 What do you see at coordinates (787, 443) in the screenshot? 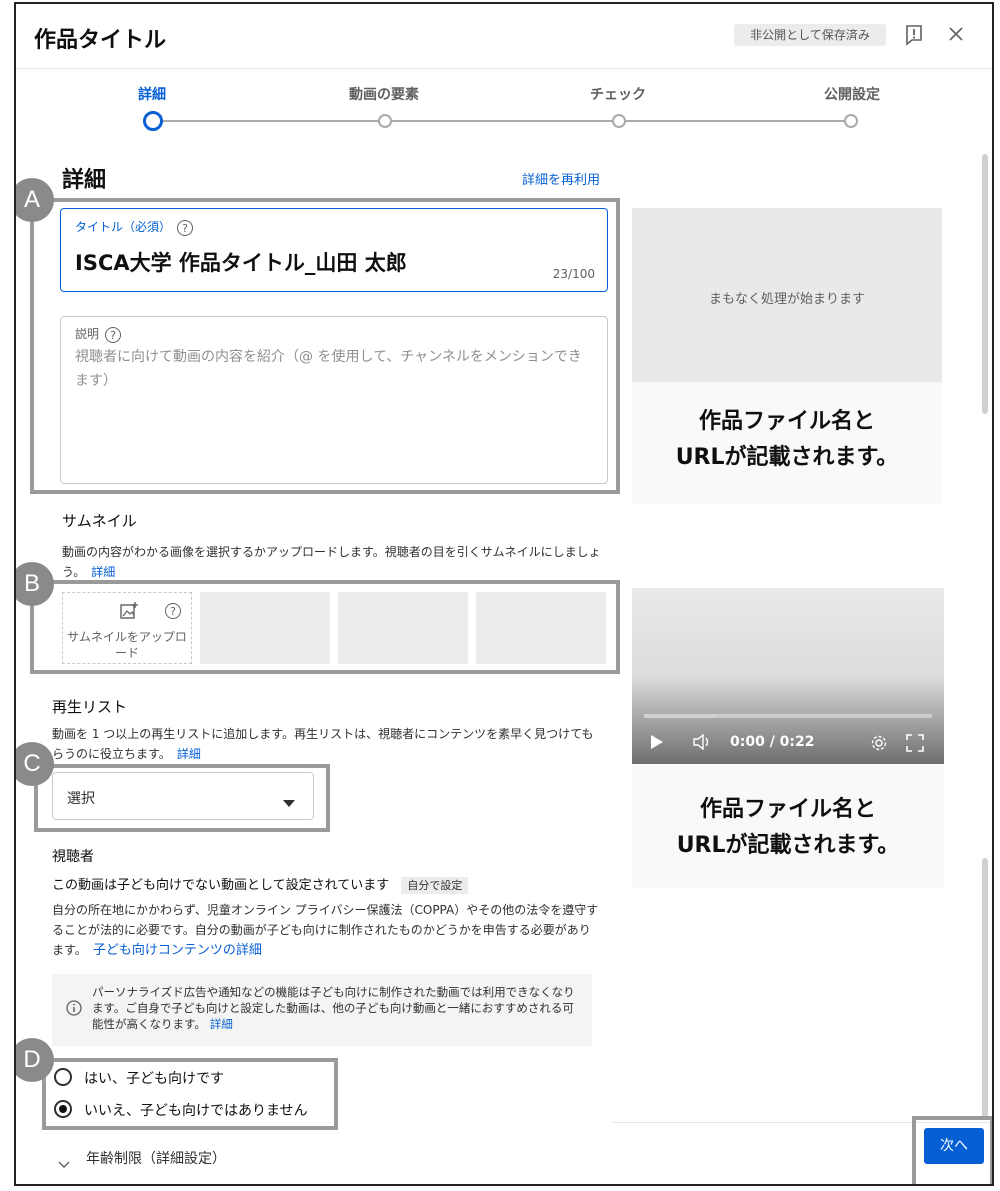
I see `video-info-panel: 作品ファイル名と URLが記載されます。` at bounding box center [787, 443].